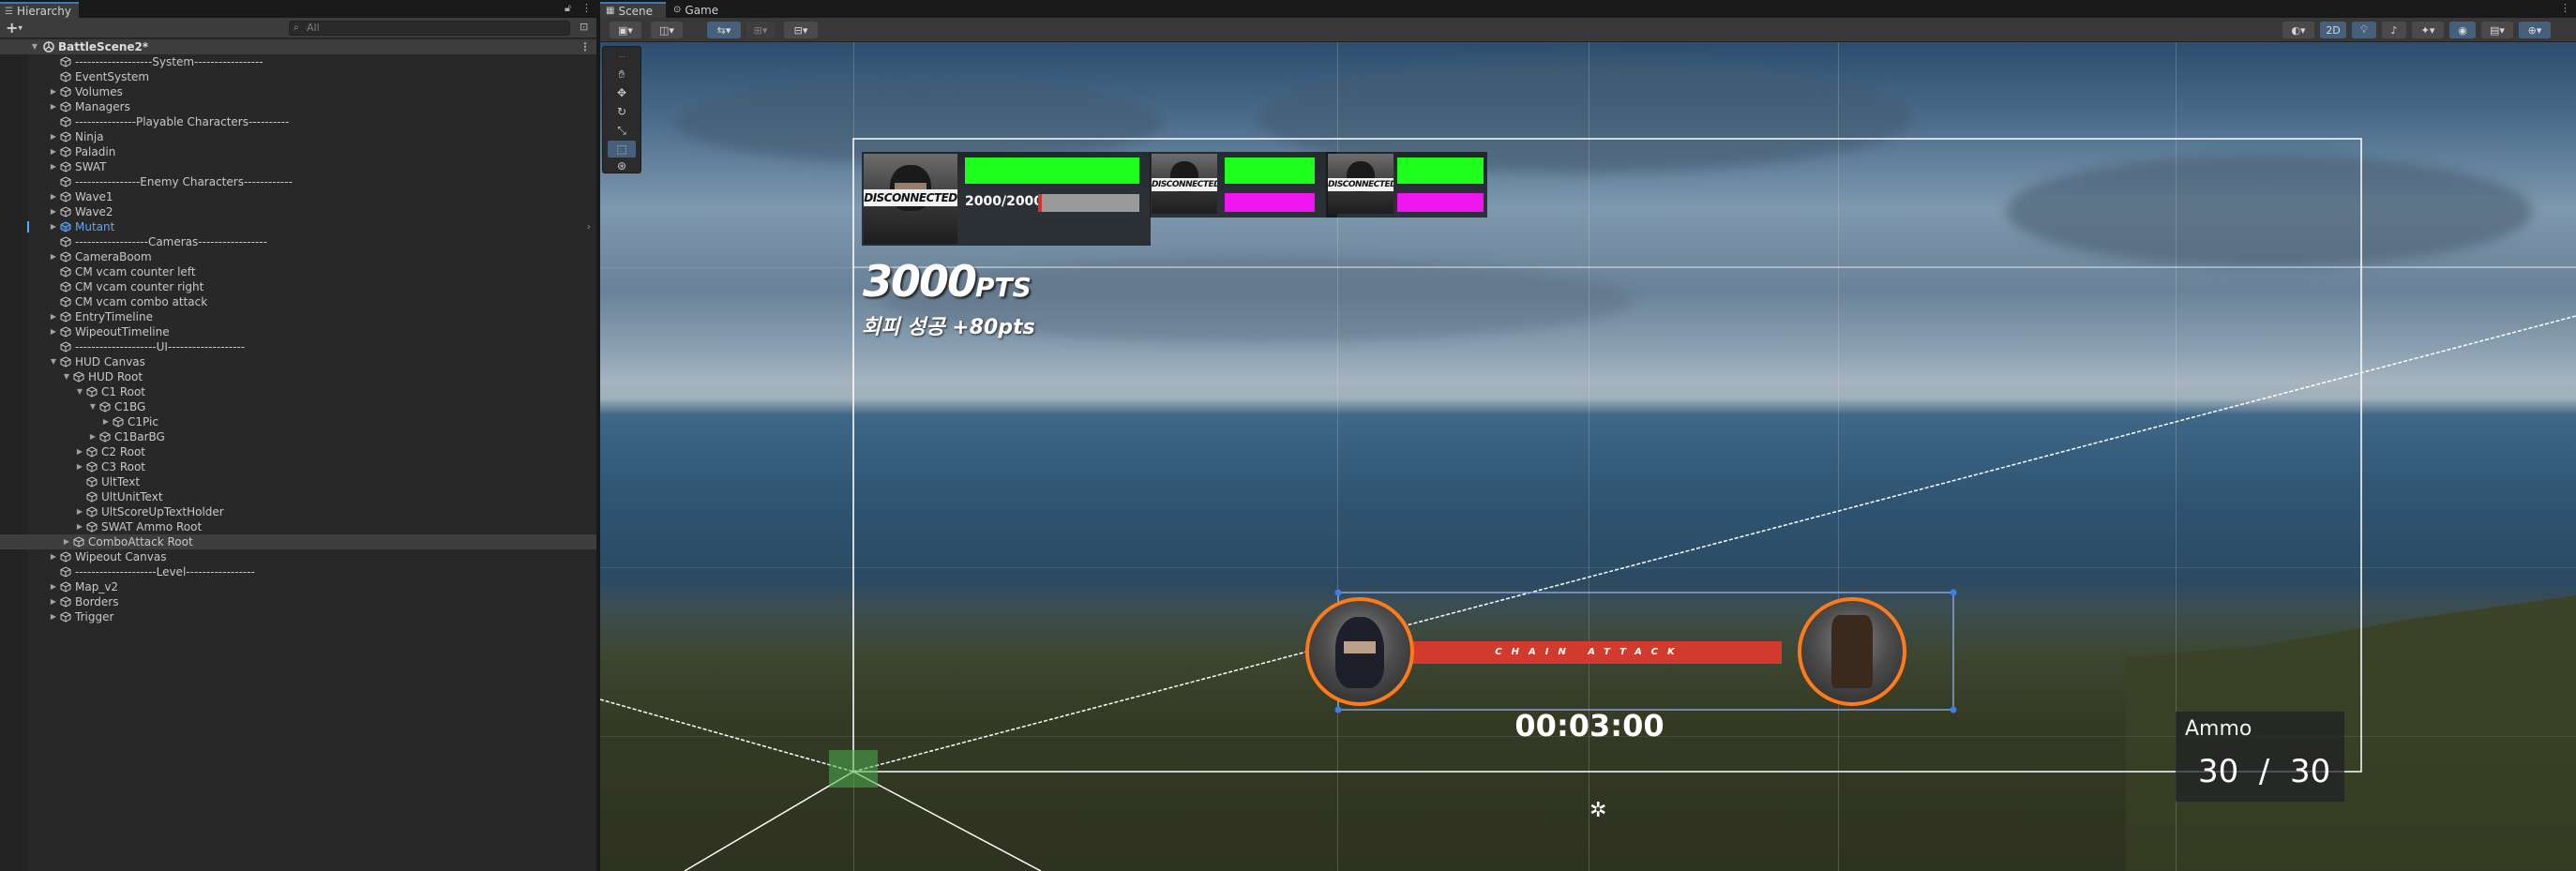 This screenshot has width=2576, height=871. Describe the element at coordinates (298, 496) in the screenshot. I see `hierarchy-item: UltUnitText` at that location.